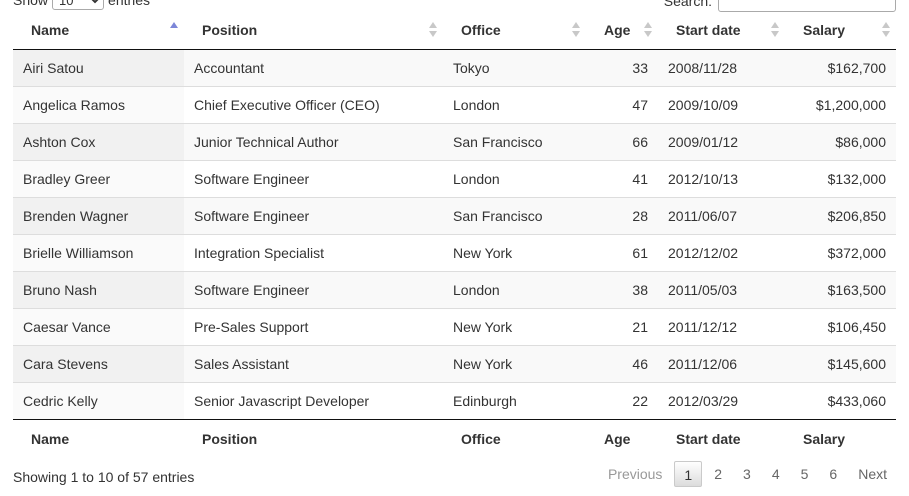 This screenshot has height=496, width=909. What do you see at coordinates (805, 474) in the screenshot?
I see `page-button-5: 5` at bounding box center [805, 474].